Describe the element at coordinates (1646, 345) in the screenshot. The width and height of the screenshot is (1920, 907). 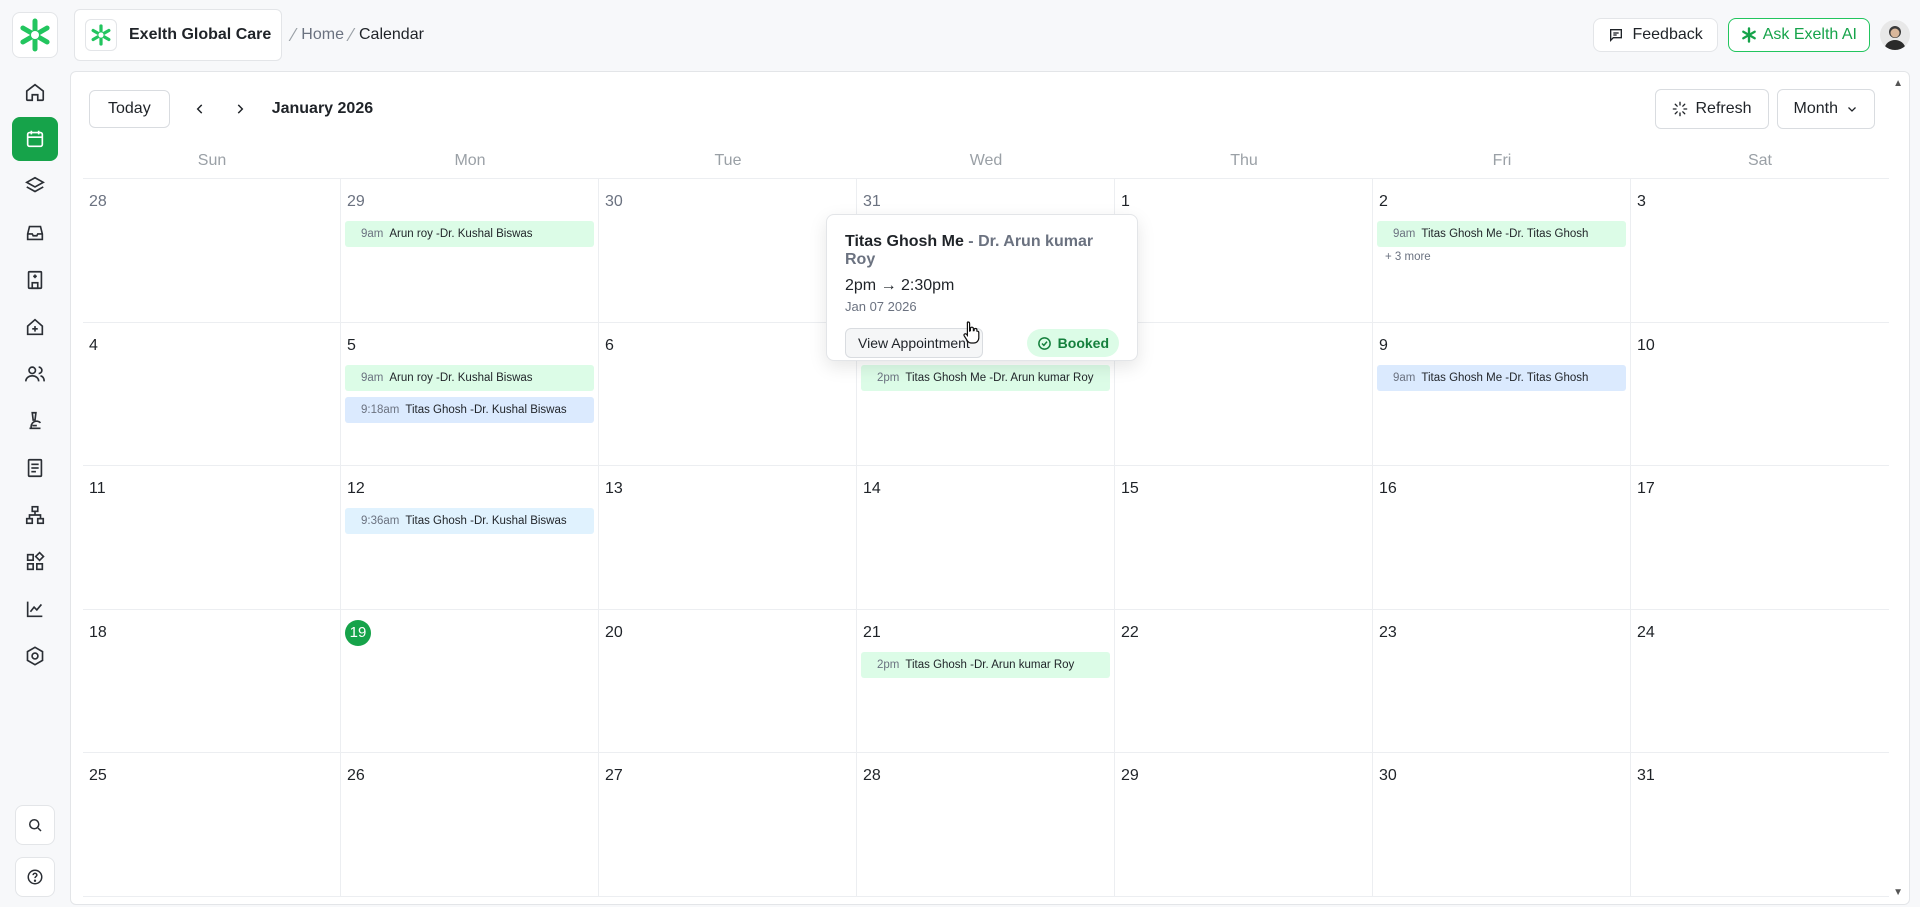
I see `day-number: 10` at that location.